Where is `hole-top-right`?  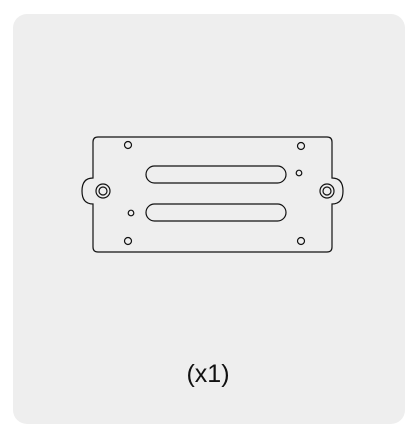
hole-top-right is located at coordinates (301, 146).